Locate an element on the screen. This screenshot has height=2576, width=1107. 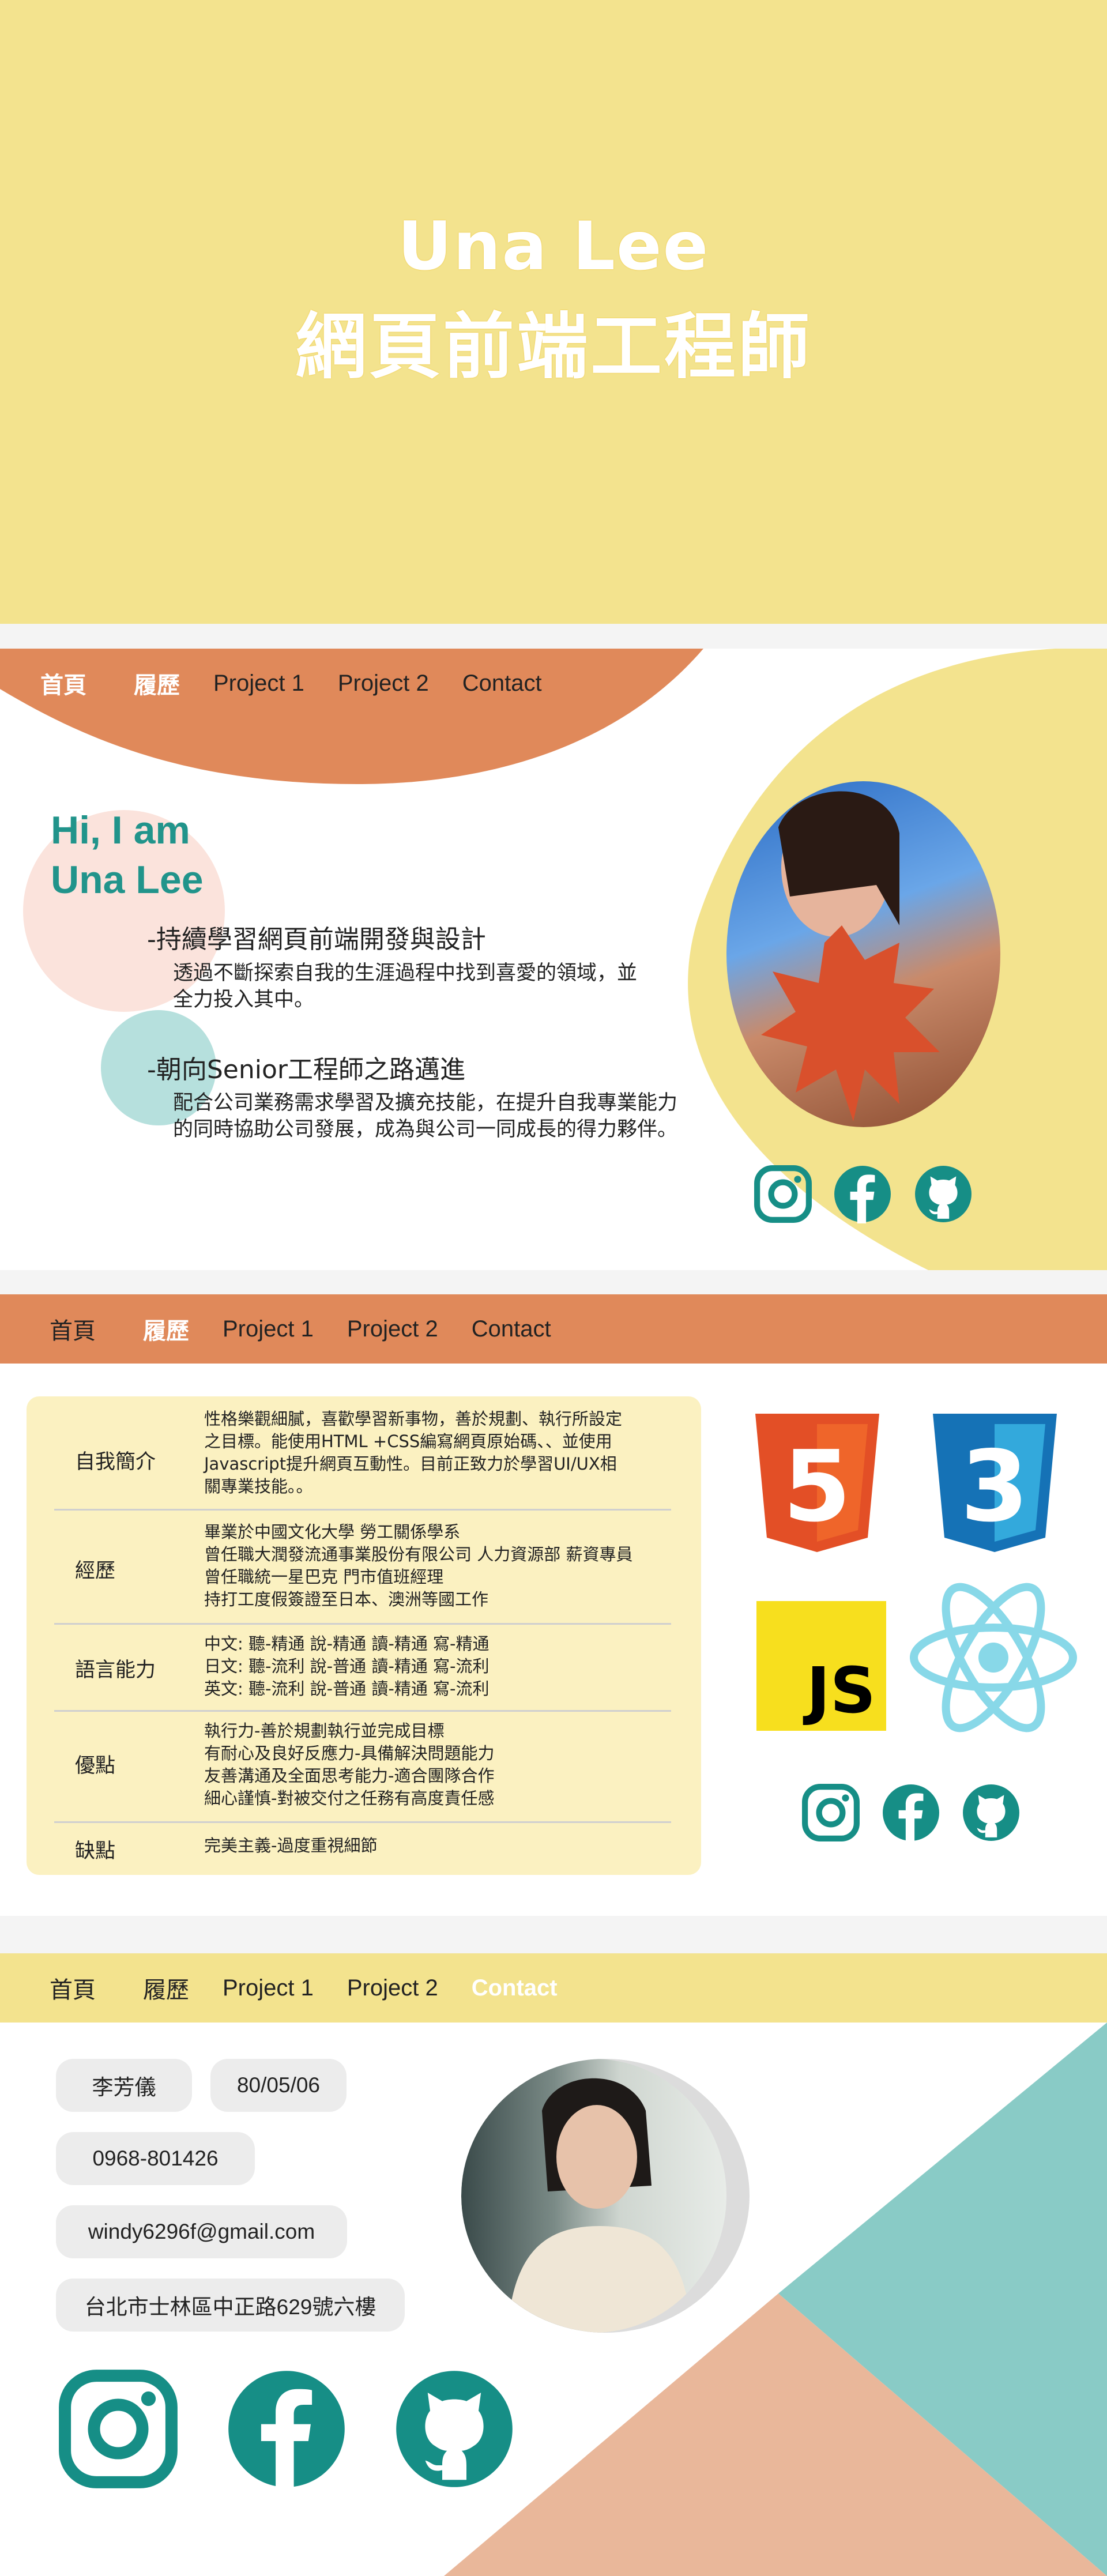
css3-logo-icon: 3 is located at coordinates (995, 1483).